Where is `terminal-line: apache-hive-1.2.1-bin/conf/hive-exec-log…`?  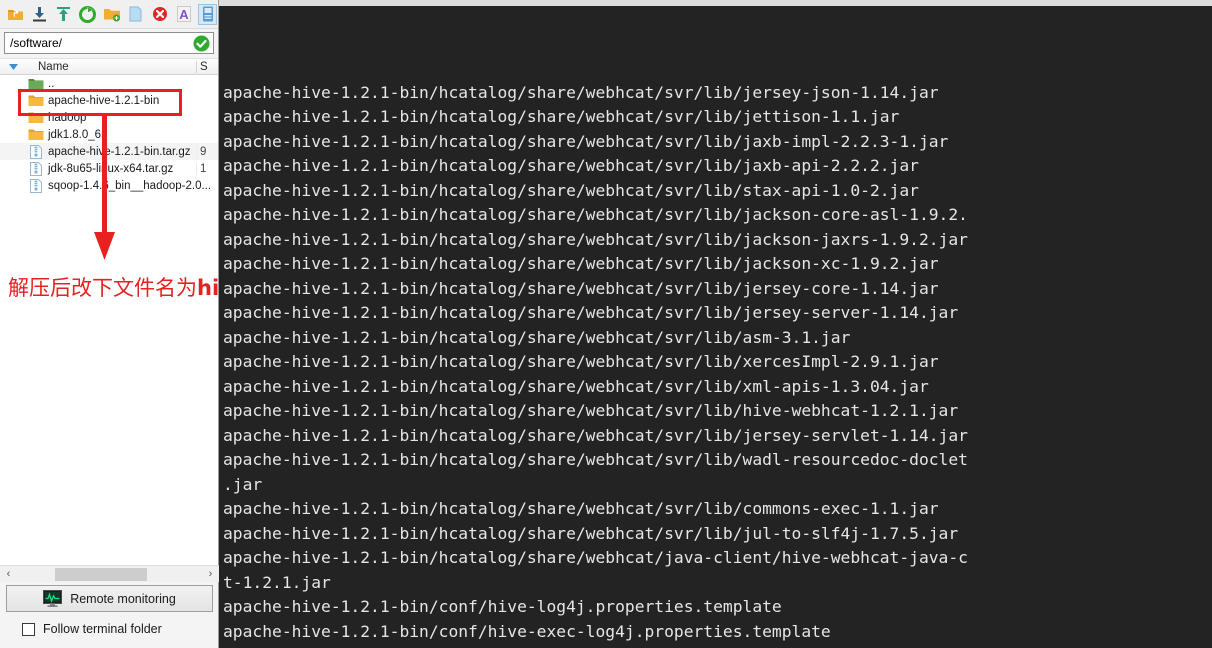 terminal-line: apache-hive-1.2.1-bin/conf/hive-exec-log… is located at coordinates (527, 631).